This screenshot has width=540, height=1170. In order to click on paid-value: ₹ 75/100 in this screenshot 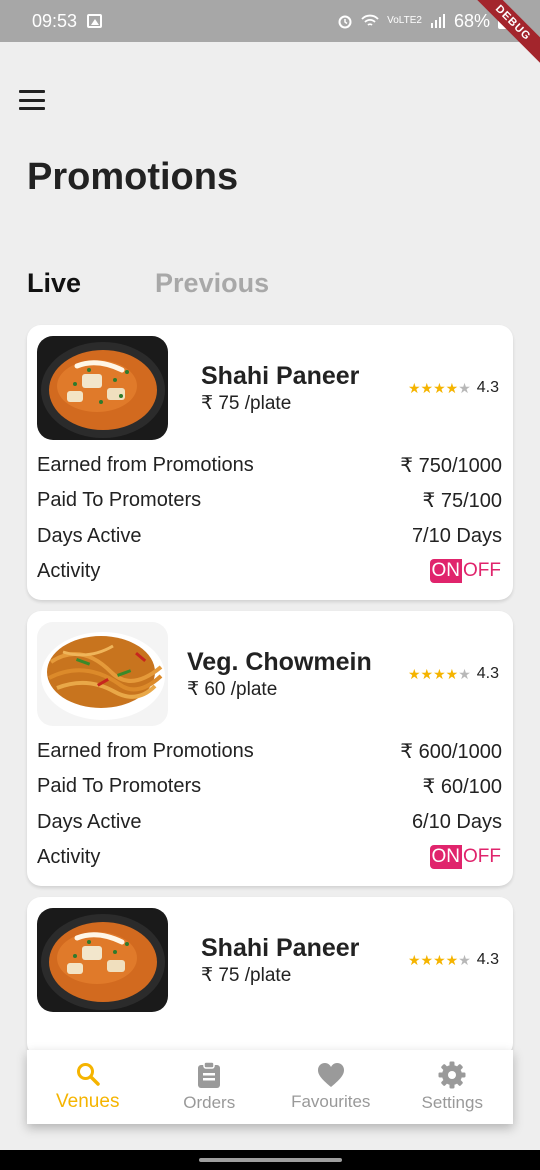, I will do `click(462, 500)`.